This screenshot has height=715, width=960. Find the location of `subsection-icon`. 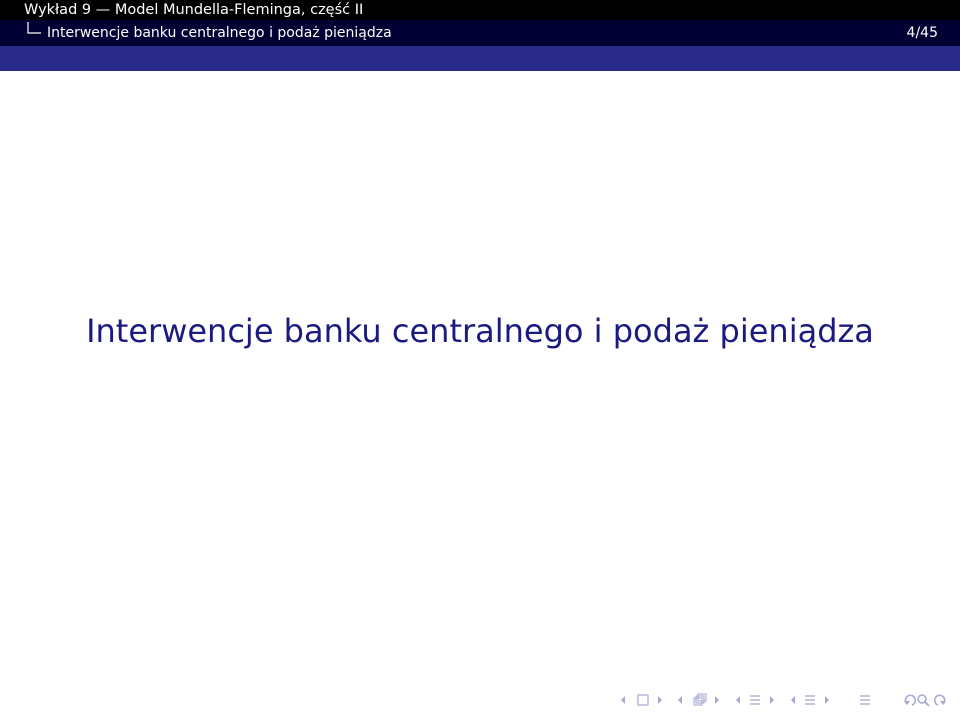

subsection-icon is located at coordinates (700, 699).